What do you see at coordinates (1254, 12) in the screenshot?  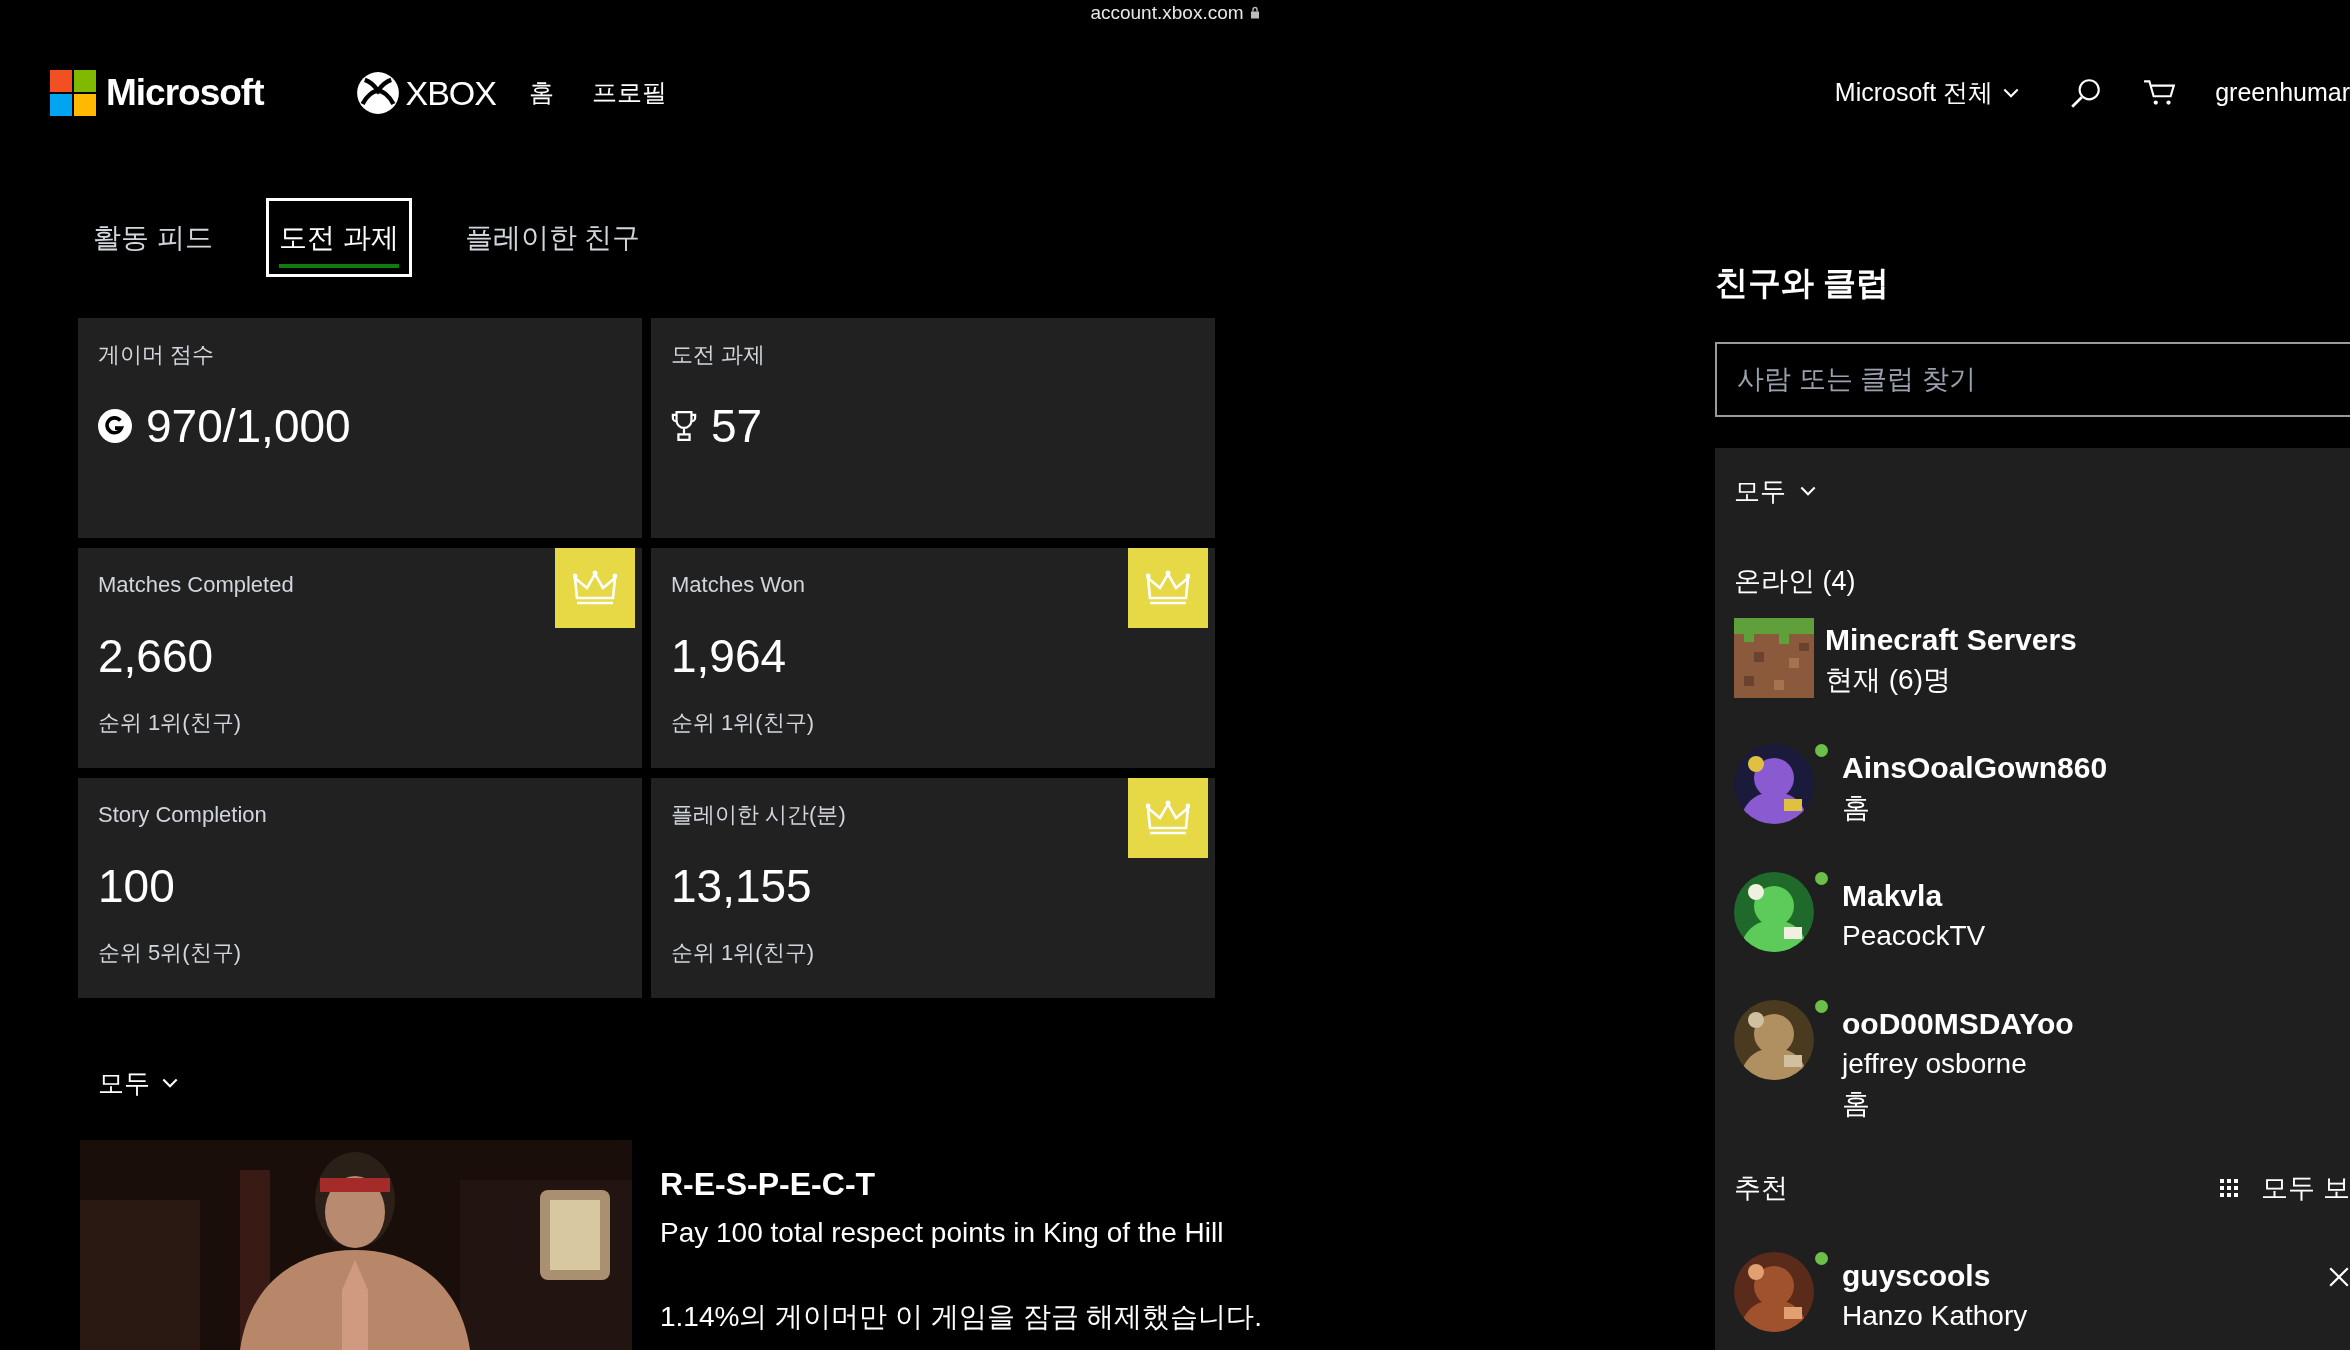 I see `lock-icon` at bounding box center [1254, 12].